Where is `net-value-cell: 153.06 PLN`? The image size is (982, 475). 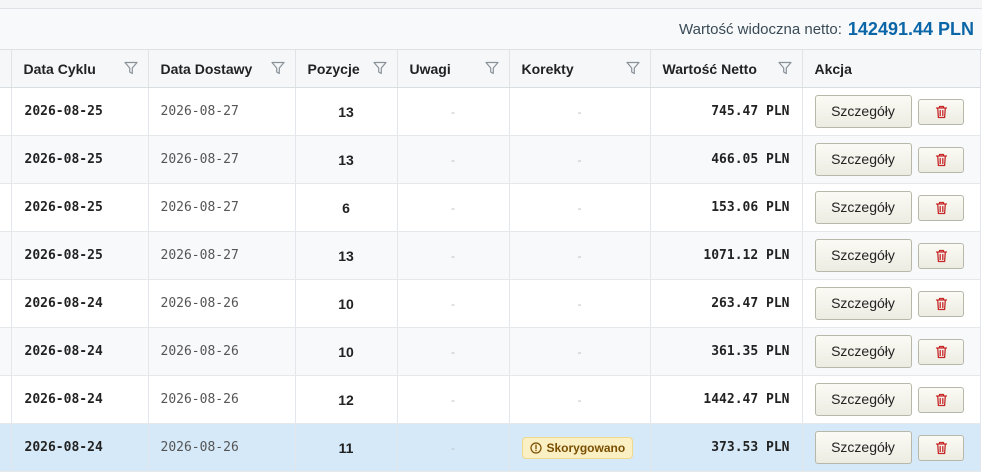 net-value-cell: 153.06 PLN is located at coordinates (726, 207).